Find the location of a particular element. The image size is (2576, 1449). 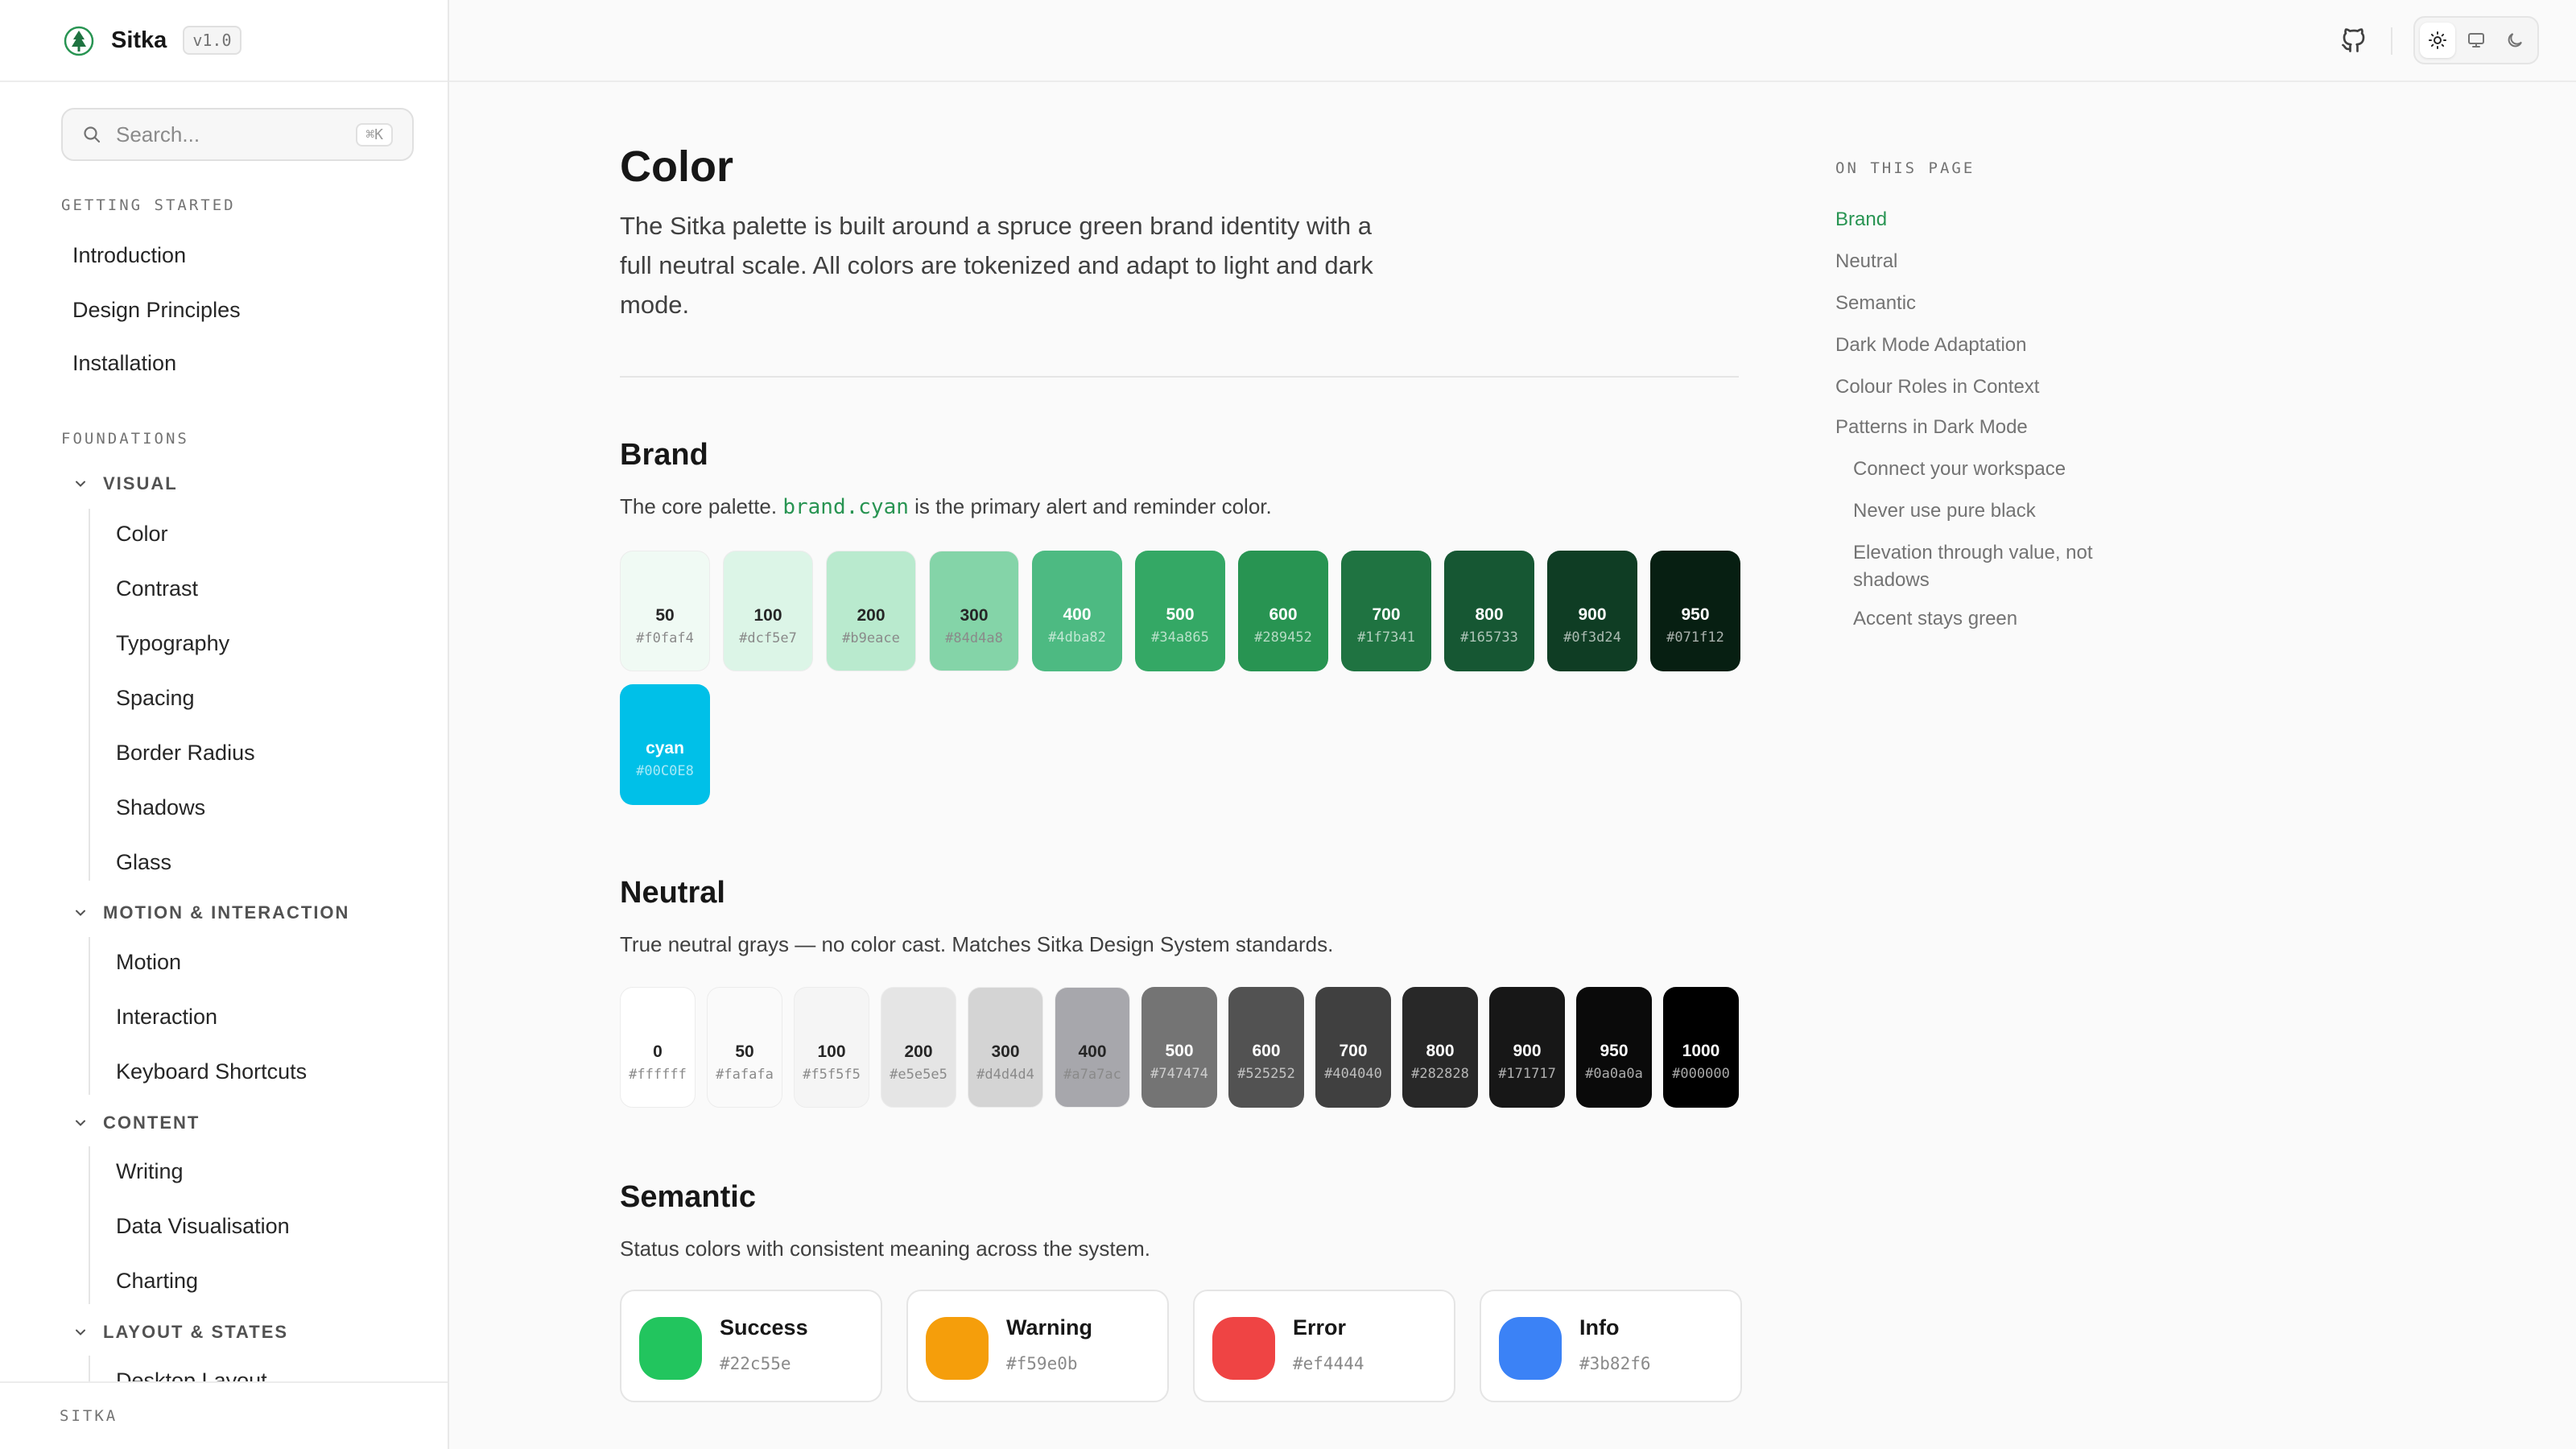

semantic-card-error: Error #ef4444 is located at coordinates (1324, 1346).